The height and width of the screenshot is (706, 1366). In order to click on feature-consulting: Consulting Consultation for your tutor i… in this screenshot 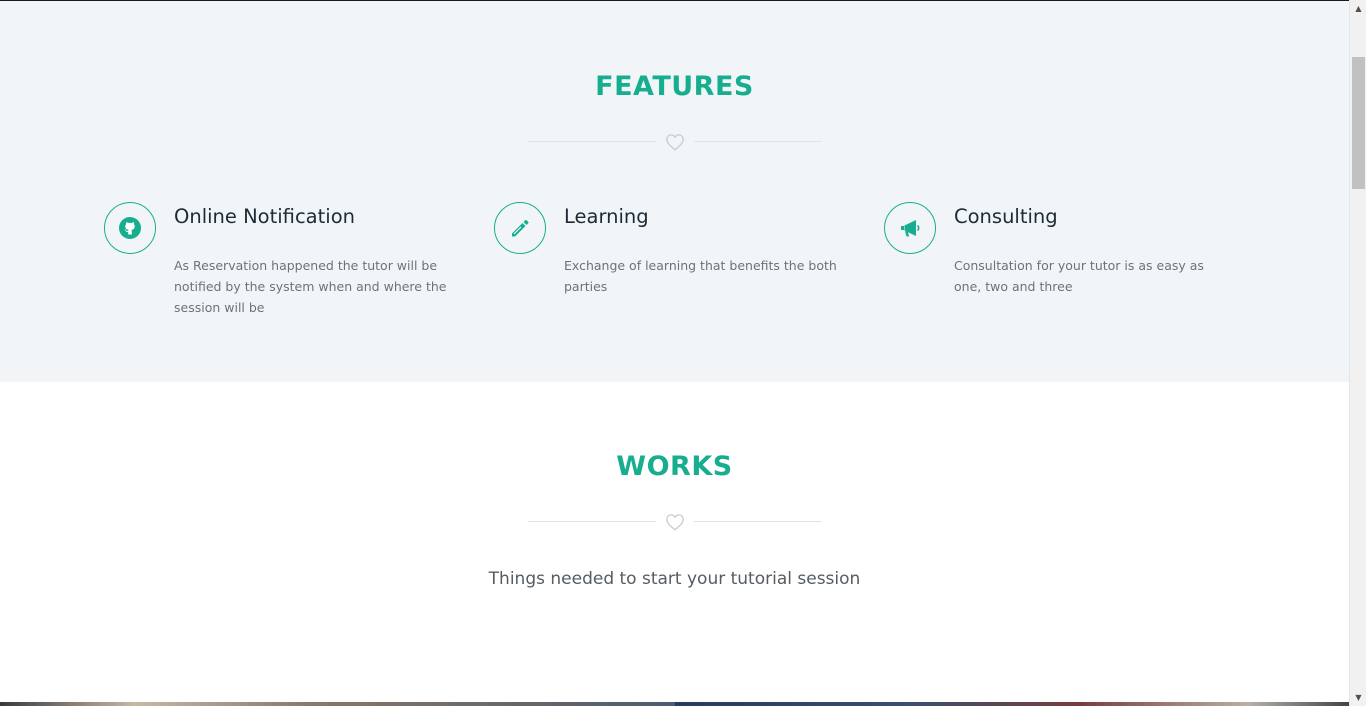, I will do `click(1064, 271)`.